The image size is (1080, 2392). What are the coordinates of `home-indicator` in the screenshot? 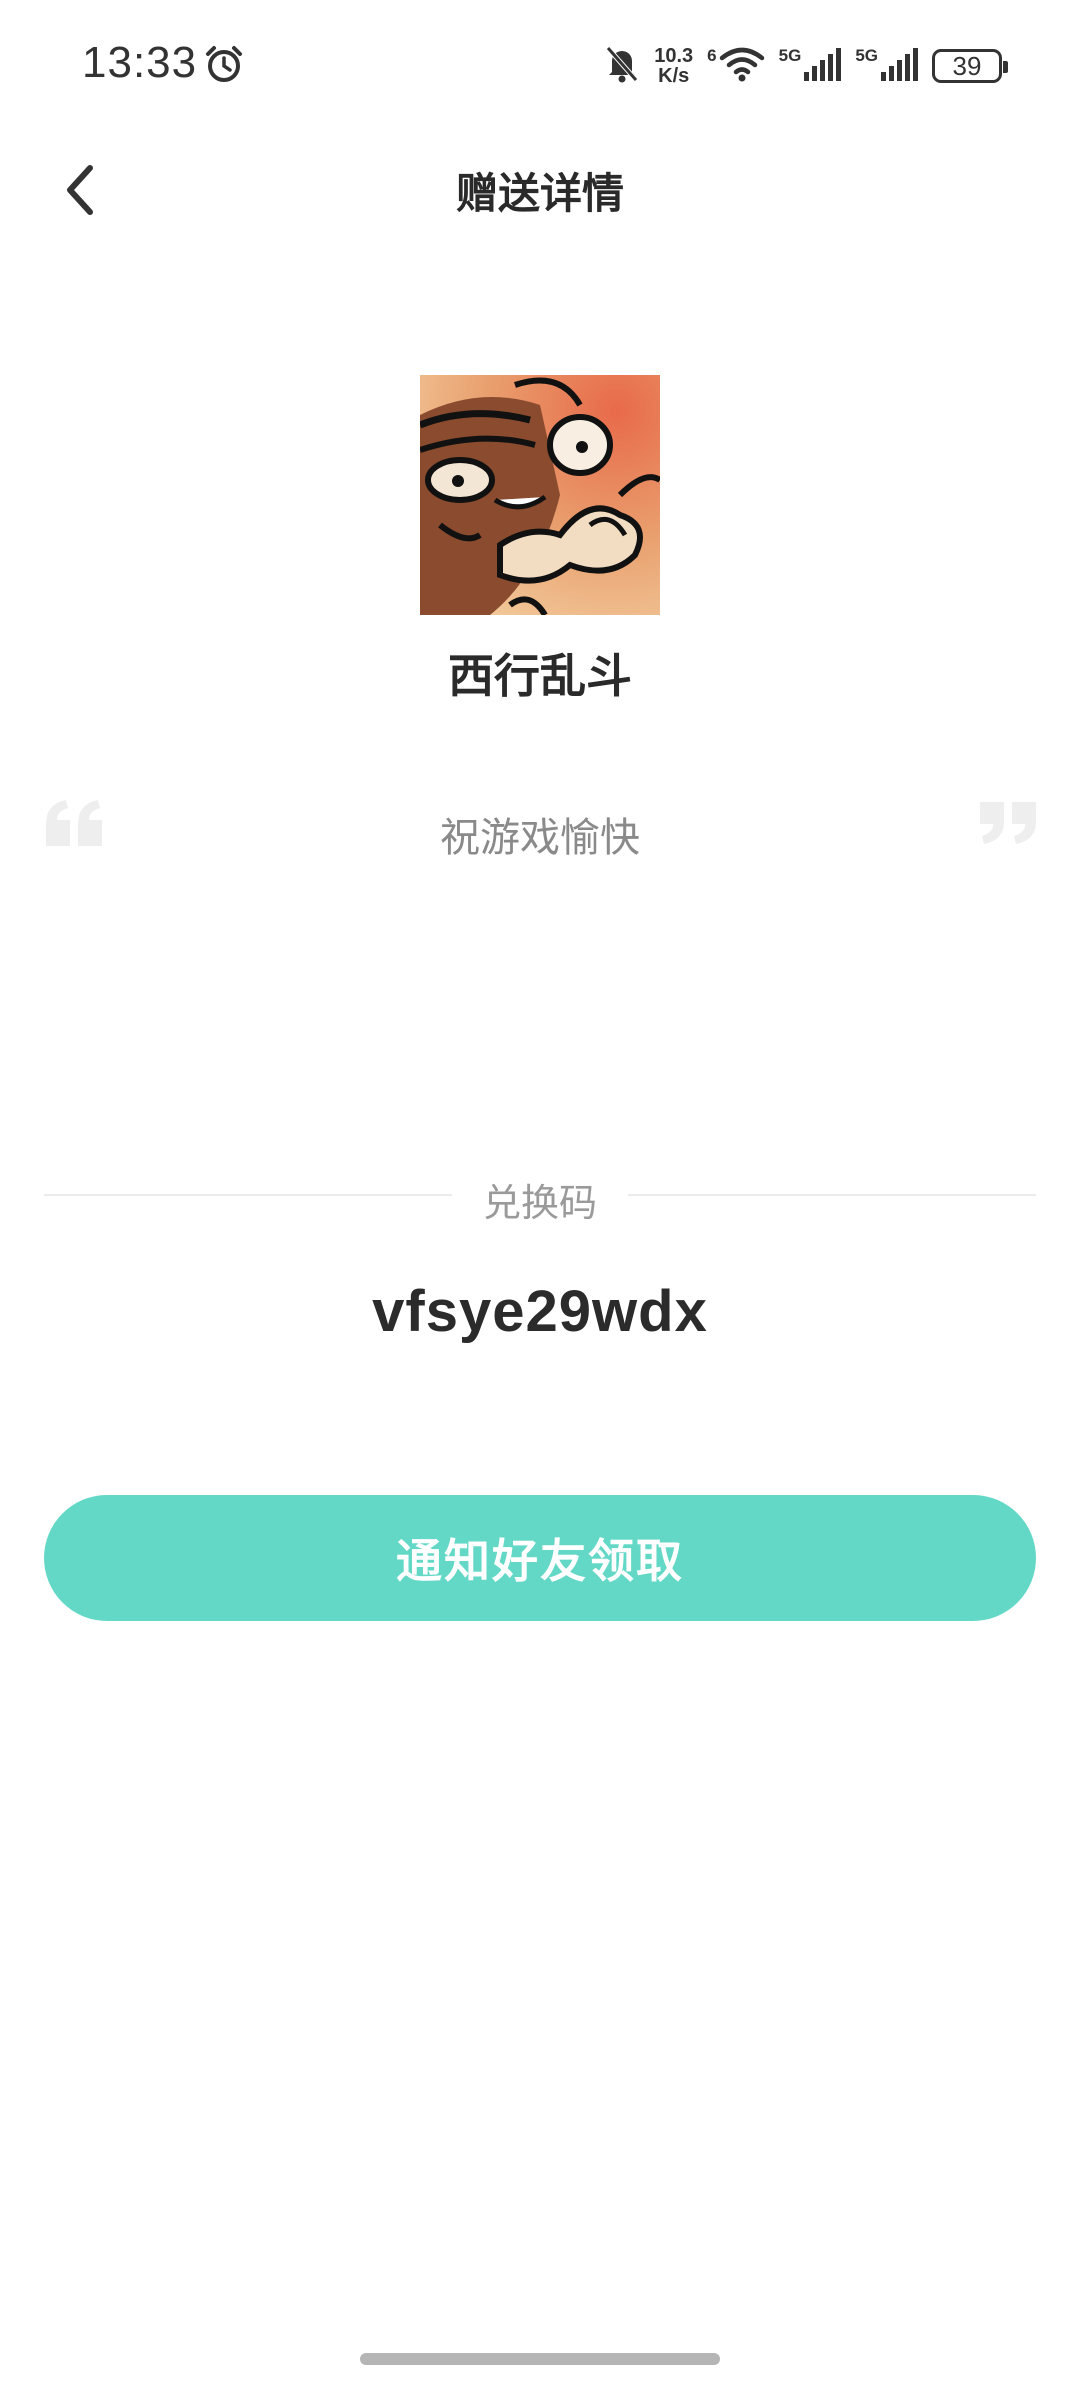 It's located at (540, 2359).